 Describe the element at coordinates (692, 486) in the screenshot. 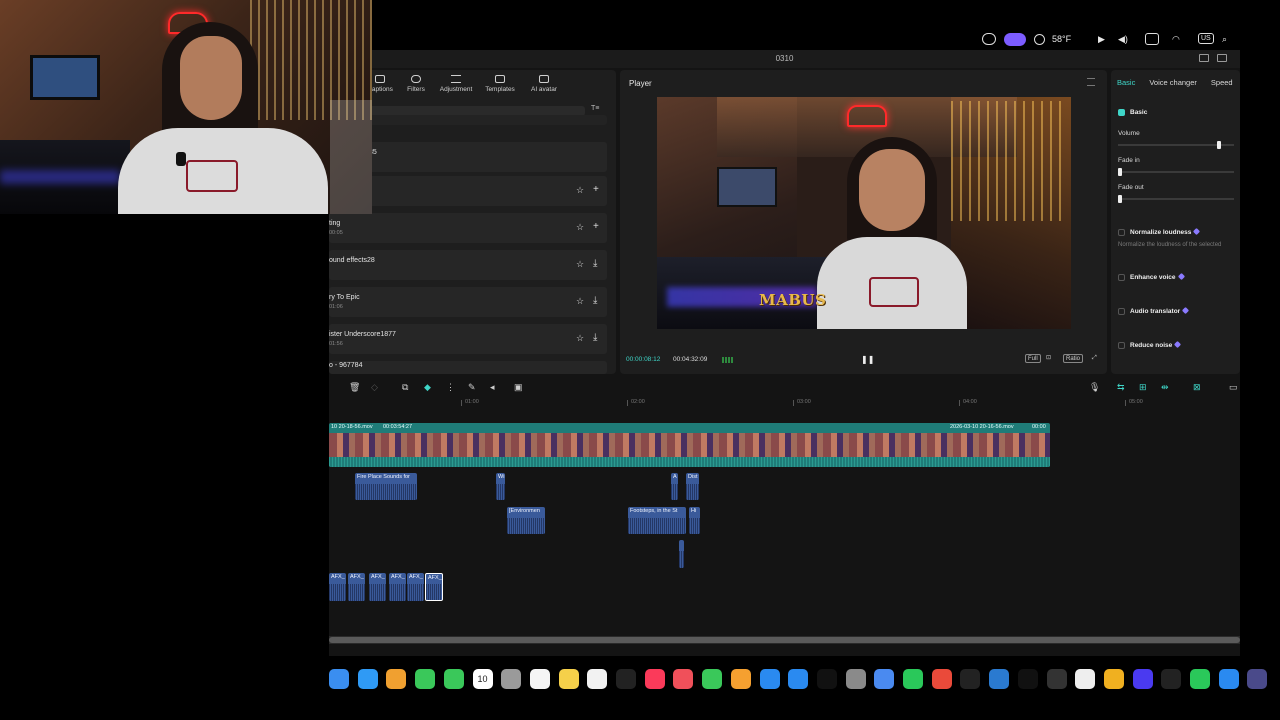

I see `audio-clip: Dist` at that location.